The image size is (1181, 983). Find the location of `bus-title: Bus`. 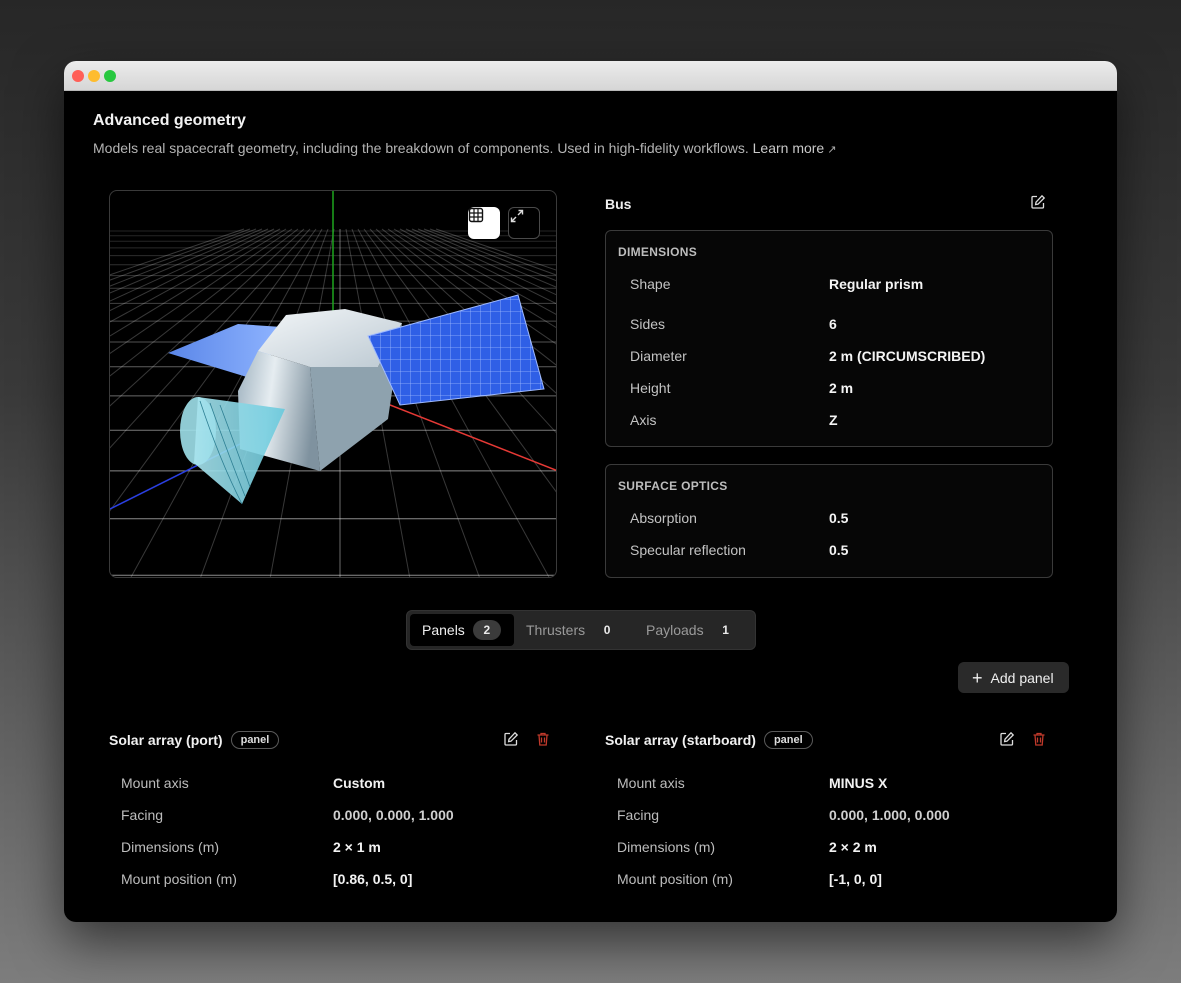

bus-title: Bus is located at coordinates (618, 204).